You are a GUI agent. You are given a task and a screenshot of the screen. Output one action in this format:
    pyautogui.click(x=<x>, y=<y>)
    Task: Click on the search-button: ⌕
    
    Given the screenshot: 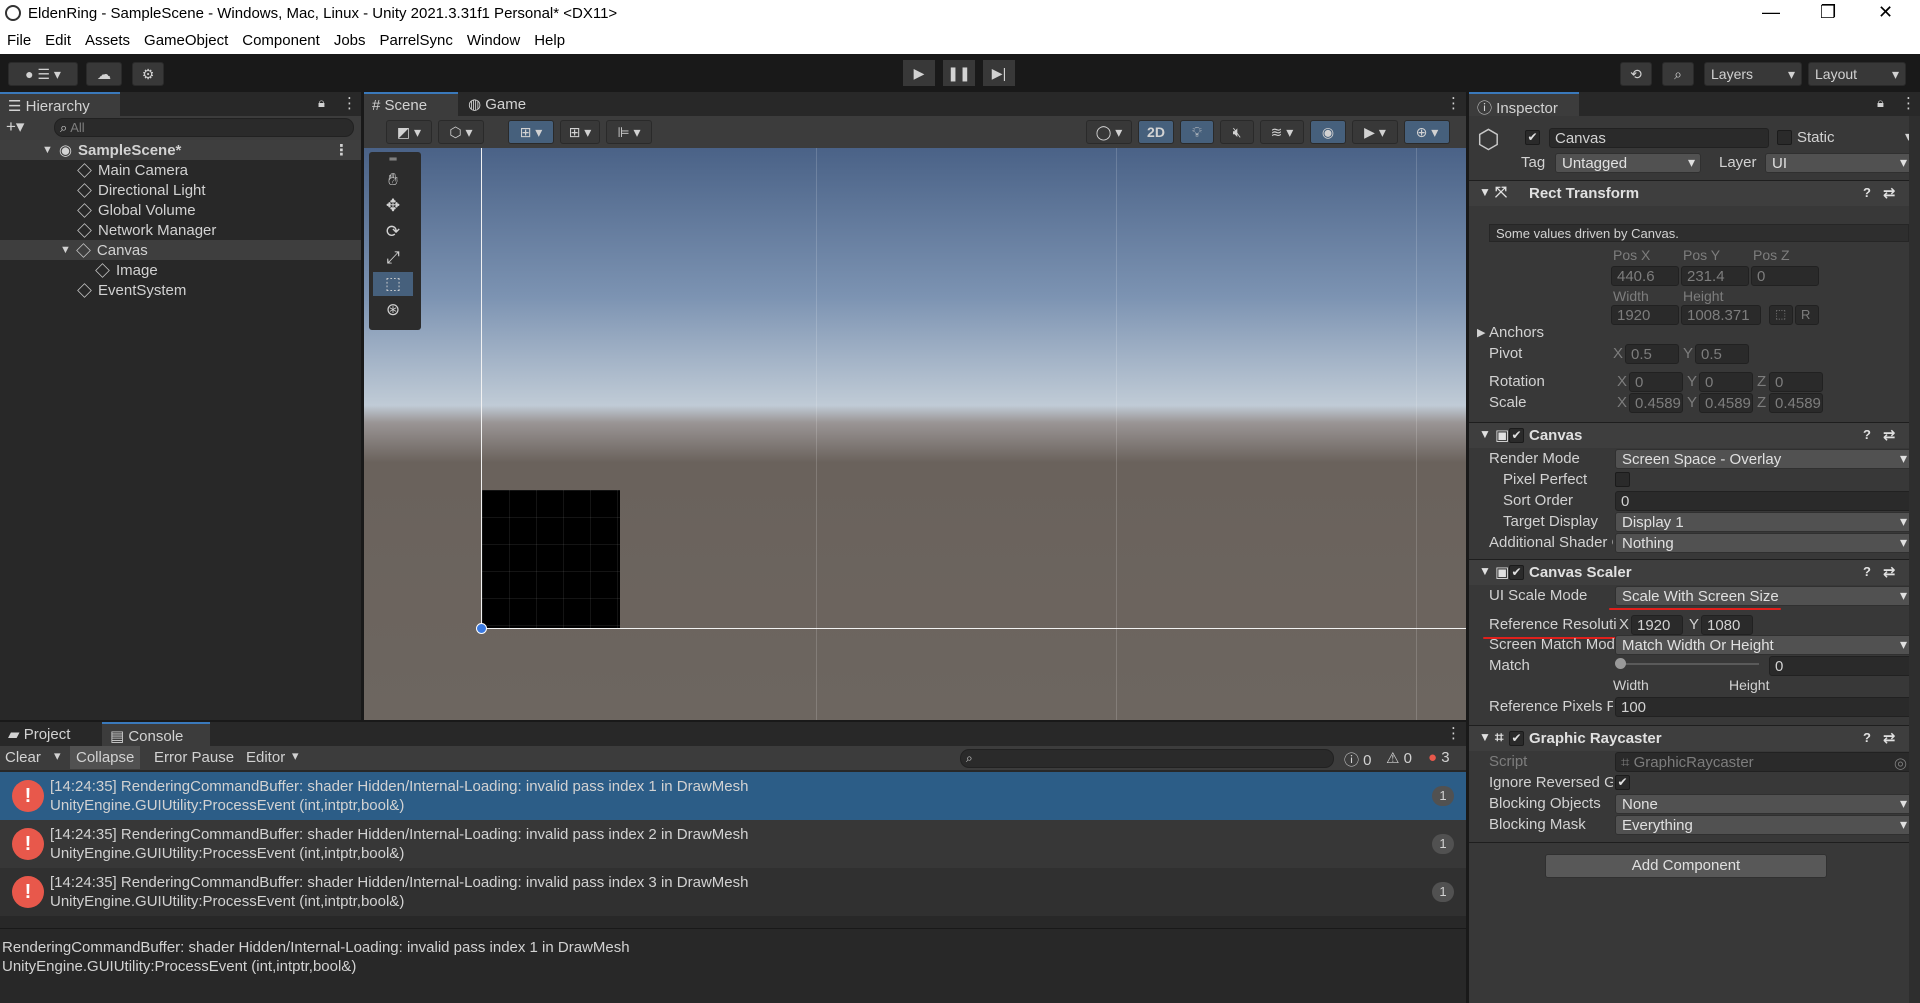 What is the action you would take?
    pyautogui.click(x=1678, y=74)
    